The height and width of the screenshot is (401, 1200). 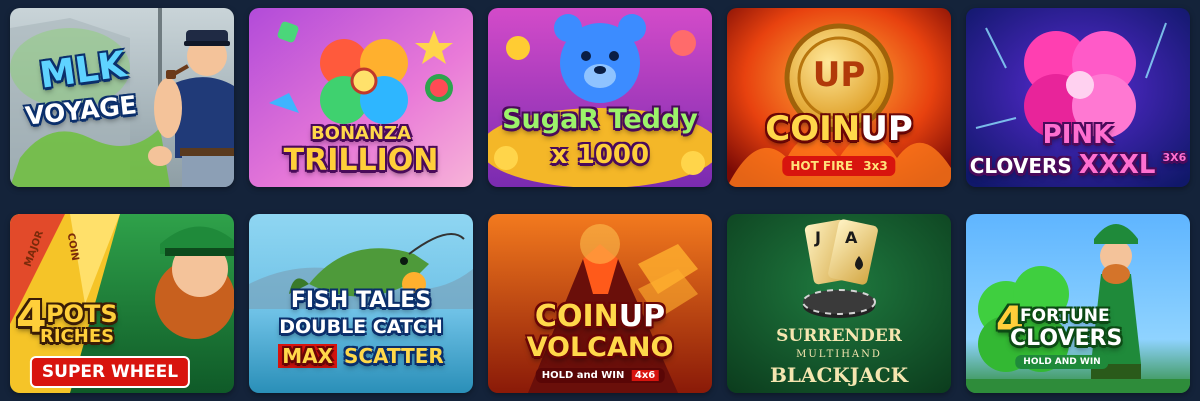 I want to click on bonanza-title-line1: BONANZA, so click(x=361, y=133).